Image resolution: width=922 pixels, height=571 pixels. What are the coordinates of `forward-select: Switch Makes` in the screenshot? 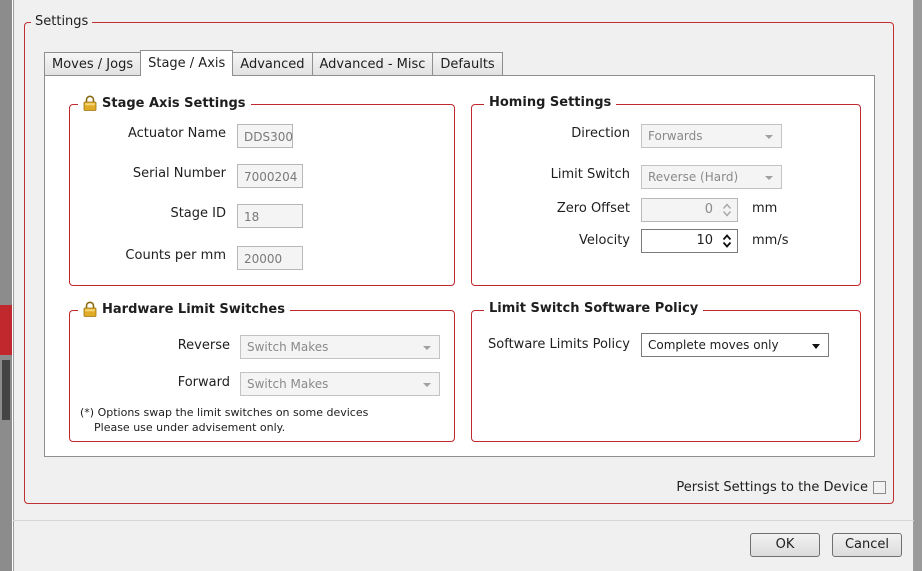 It's located at (340, 384).